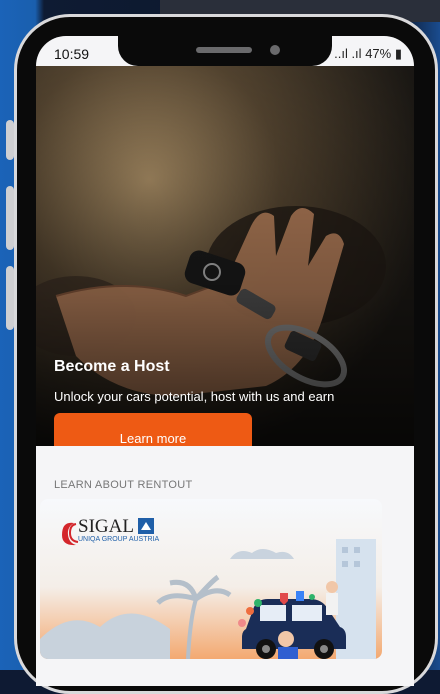 The image size is (440, 694). Describe the element at coordinates (10, 140) in the screenshot. I see `mute-switch` at that location.